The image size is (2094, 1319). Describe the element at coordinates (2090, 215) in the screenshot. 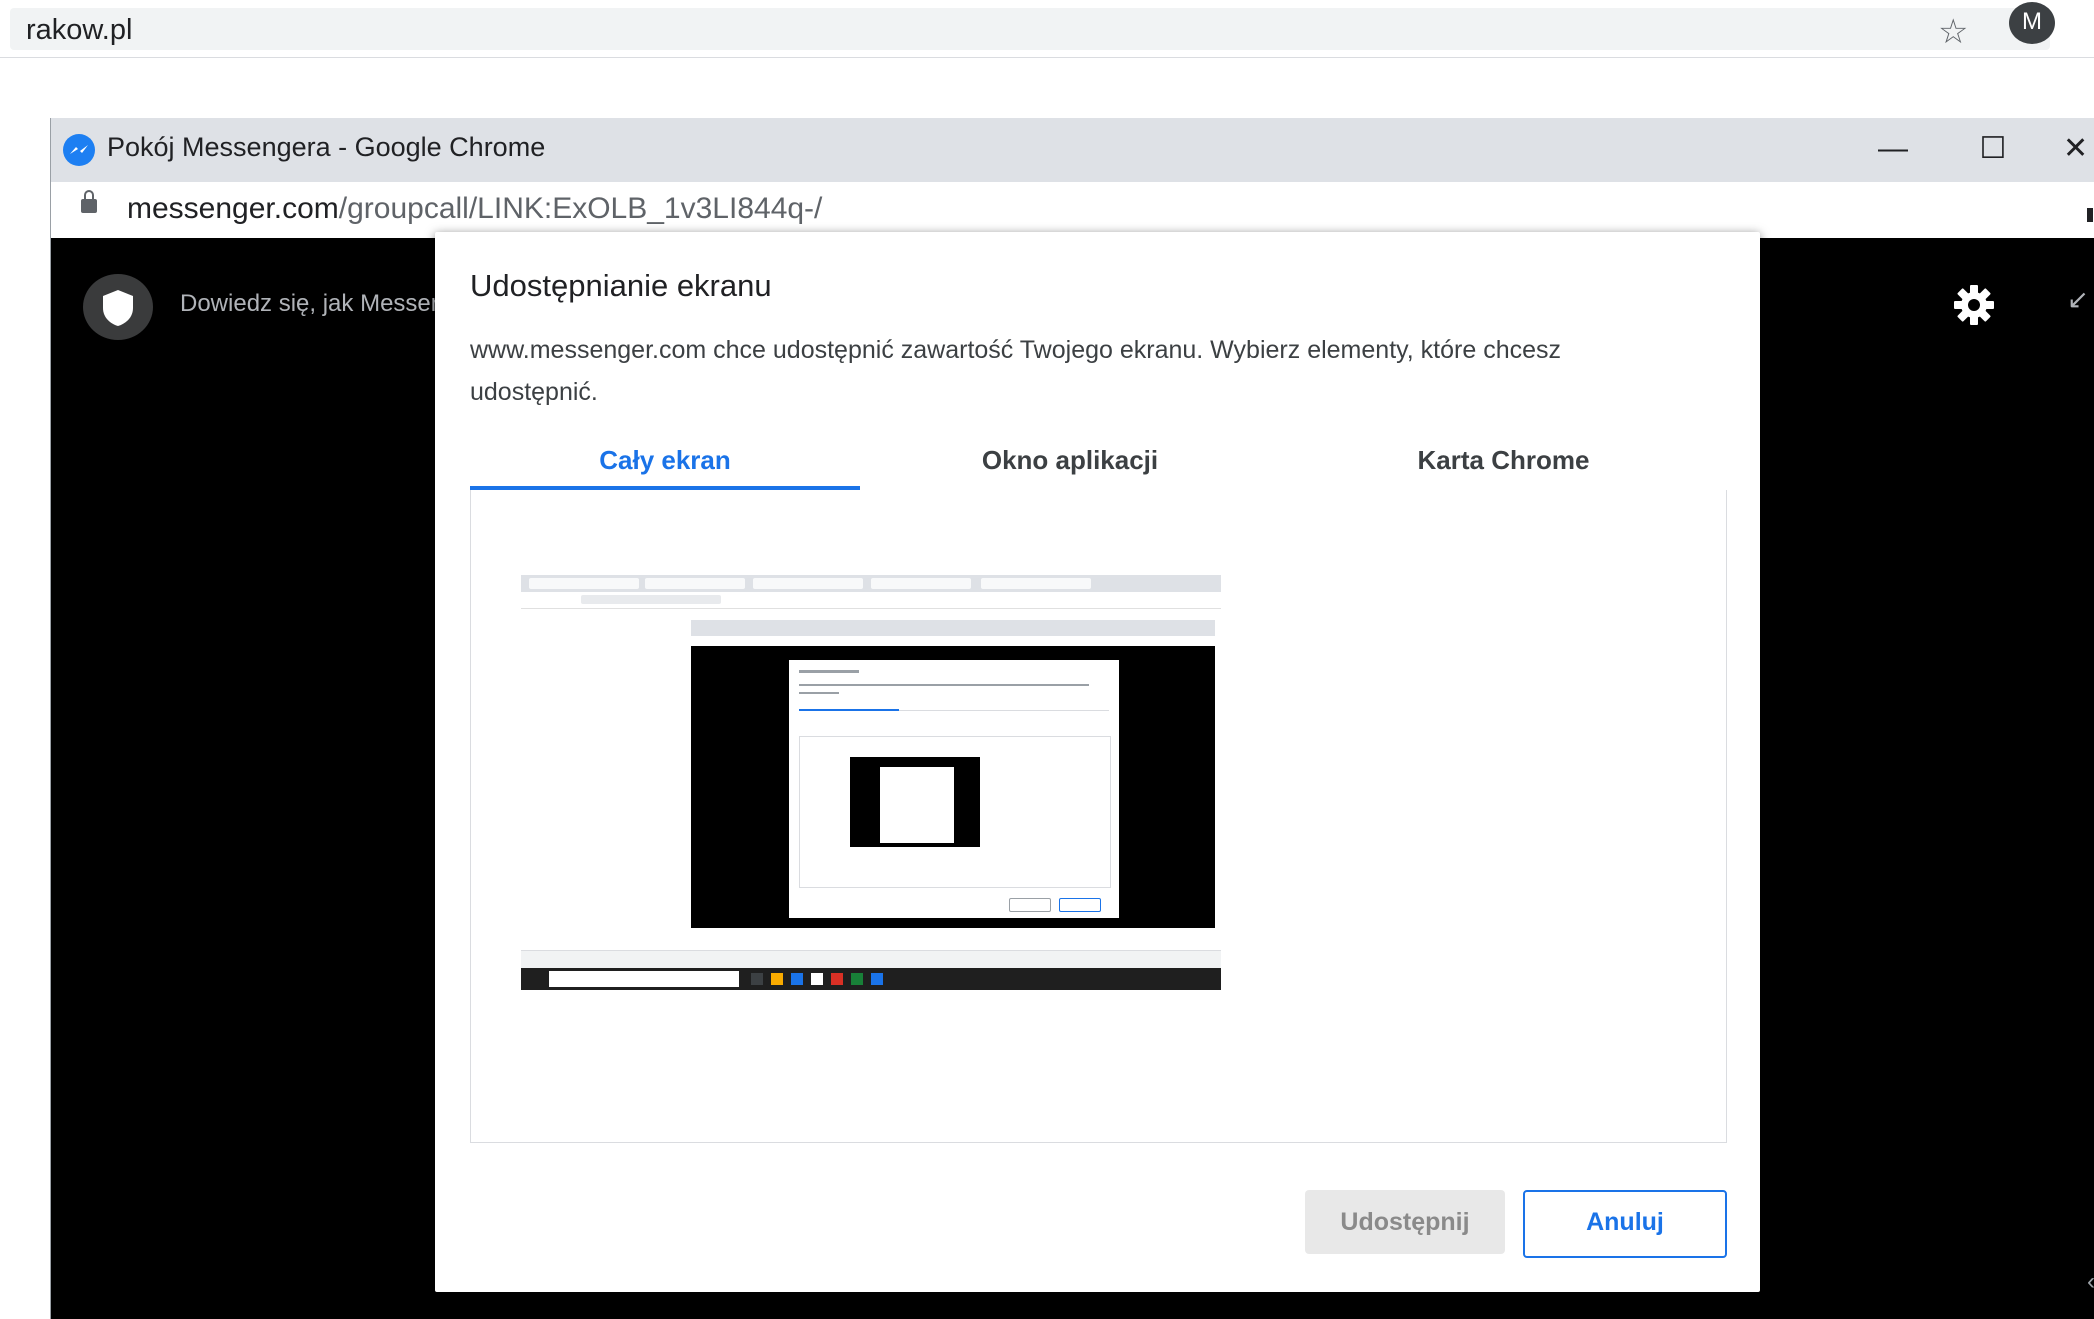

I see `menu-icon` at that location.